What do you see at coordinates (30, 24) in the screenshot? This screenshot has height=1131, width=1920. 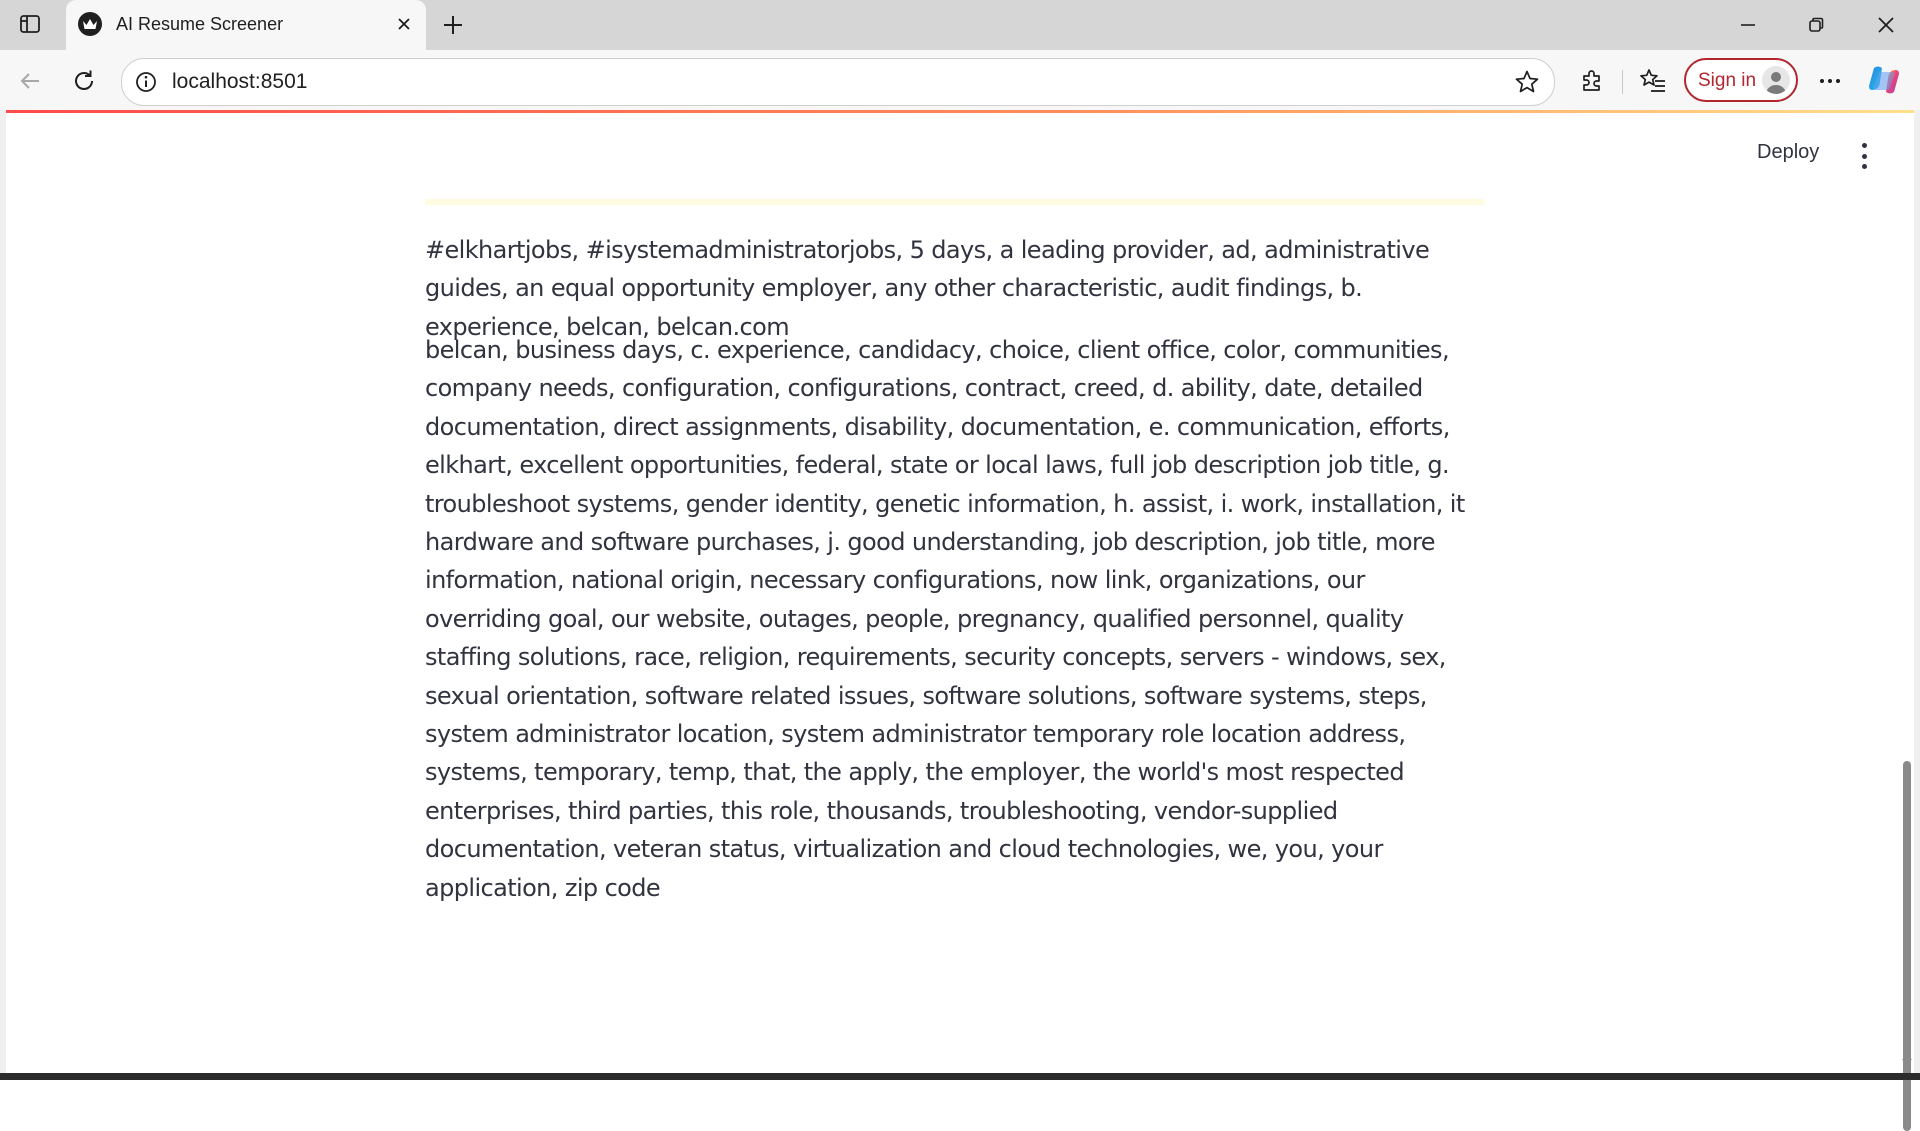 I see `tab-actions-icon` at bounding box center [30, 24].